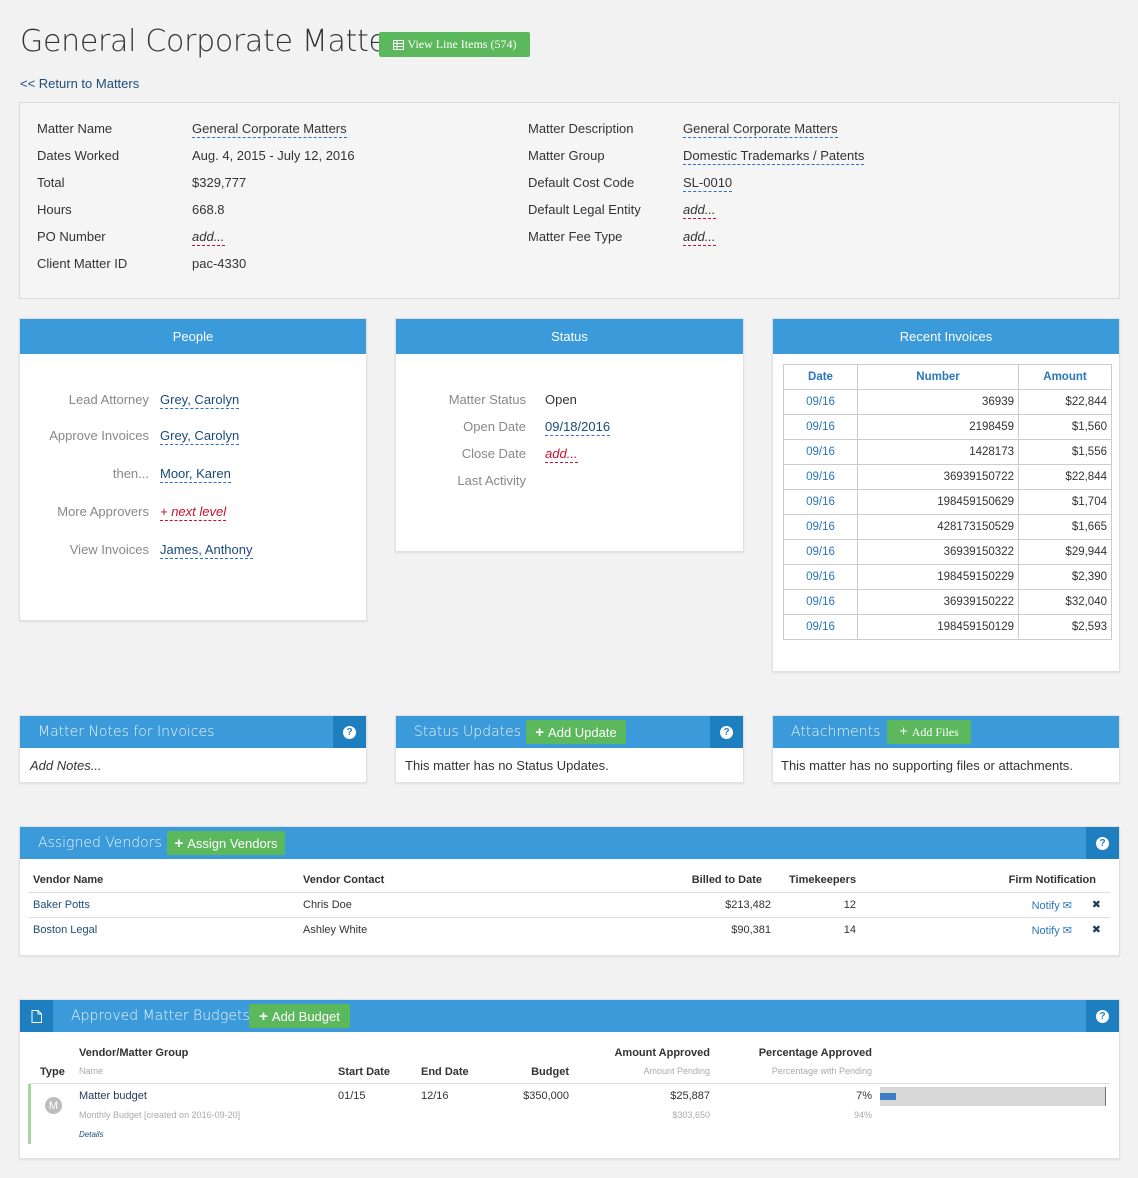 The width and height of the screenshot is (1138, 1178). Describe the element at coordinates (1065, 402) in the screenshot. I see `invoice-amount: $22,844` at that location.